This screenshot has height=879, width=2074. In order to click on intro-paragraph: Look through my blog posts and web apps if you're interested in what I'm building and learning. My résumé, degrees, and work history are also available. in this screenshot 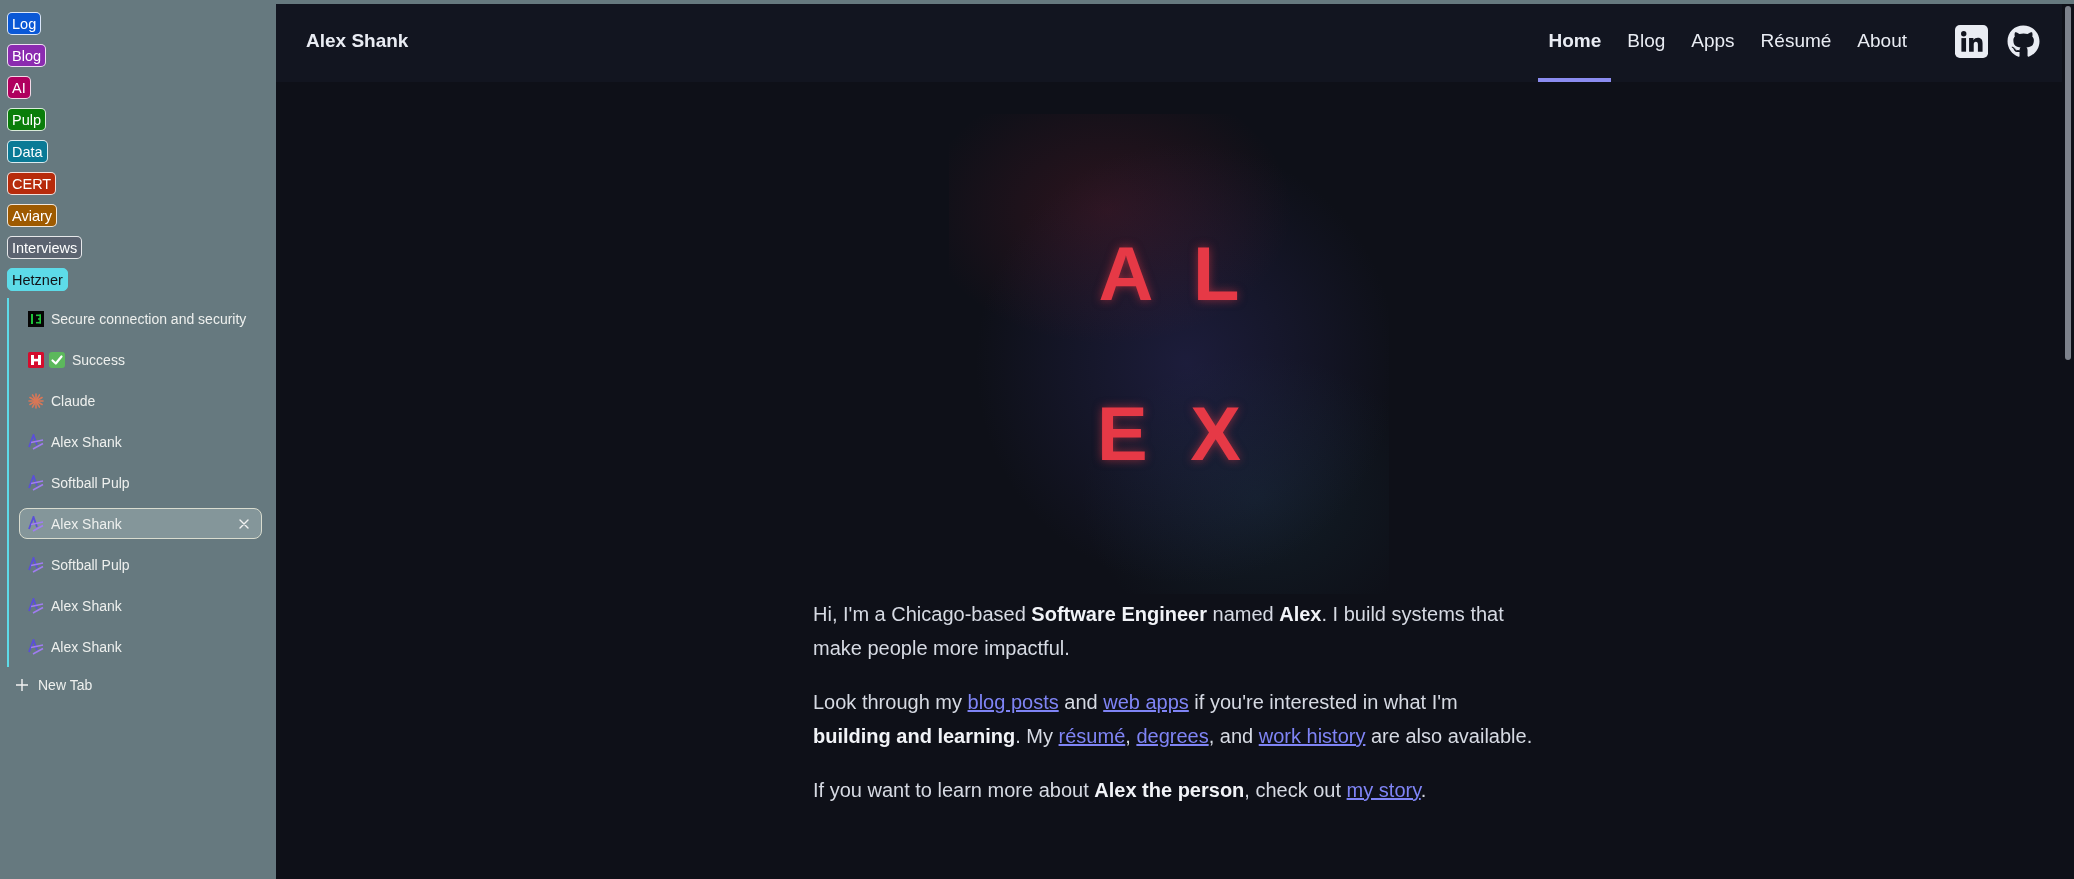, I will do `click(1173, 719)`.